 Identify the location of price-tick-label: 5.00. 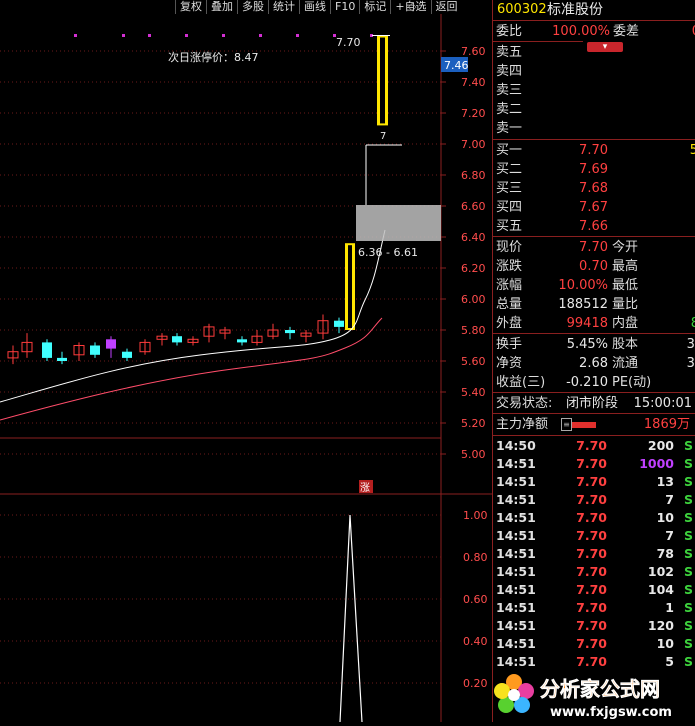
(473, 454).